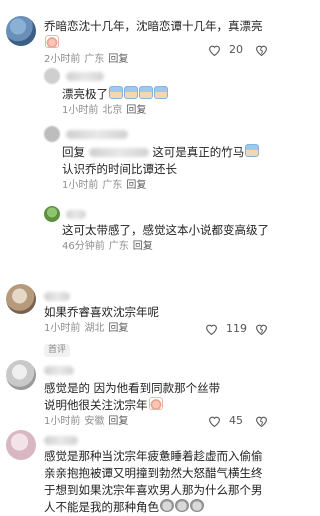 The image size is (320, 516). I want to click on like-count: 45, so click(236, 420).